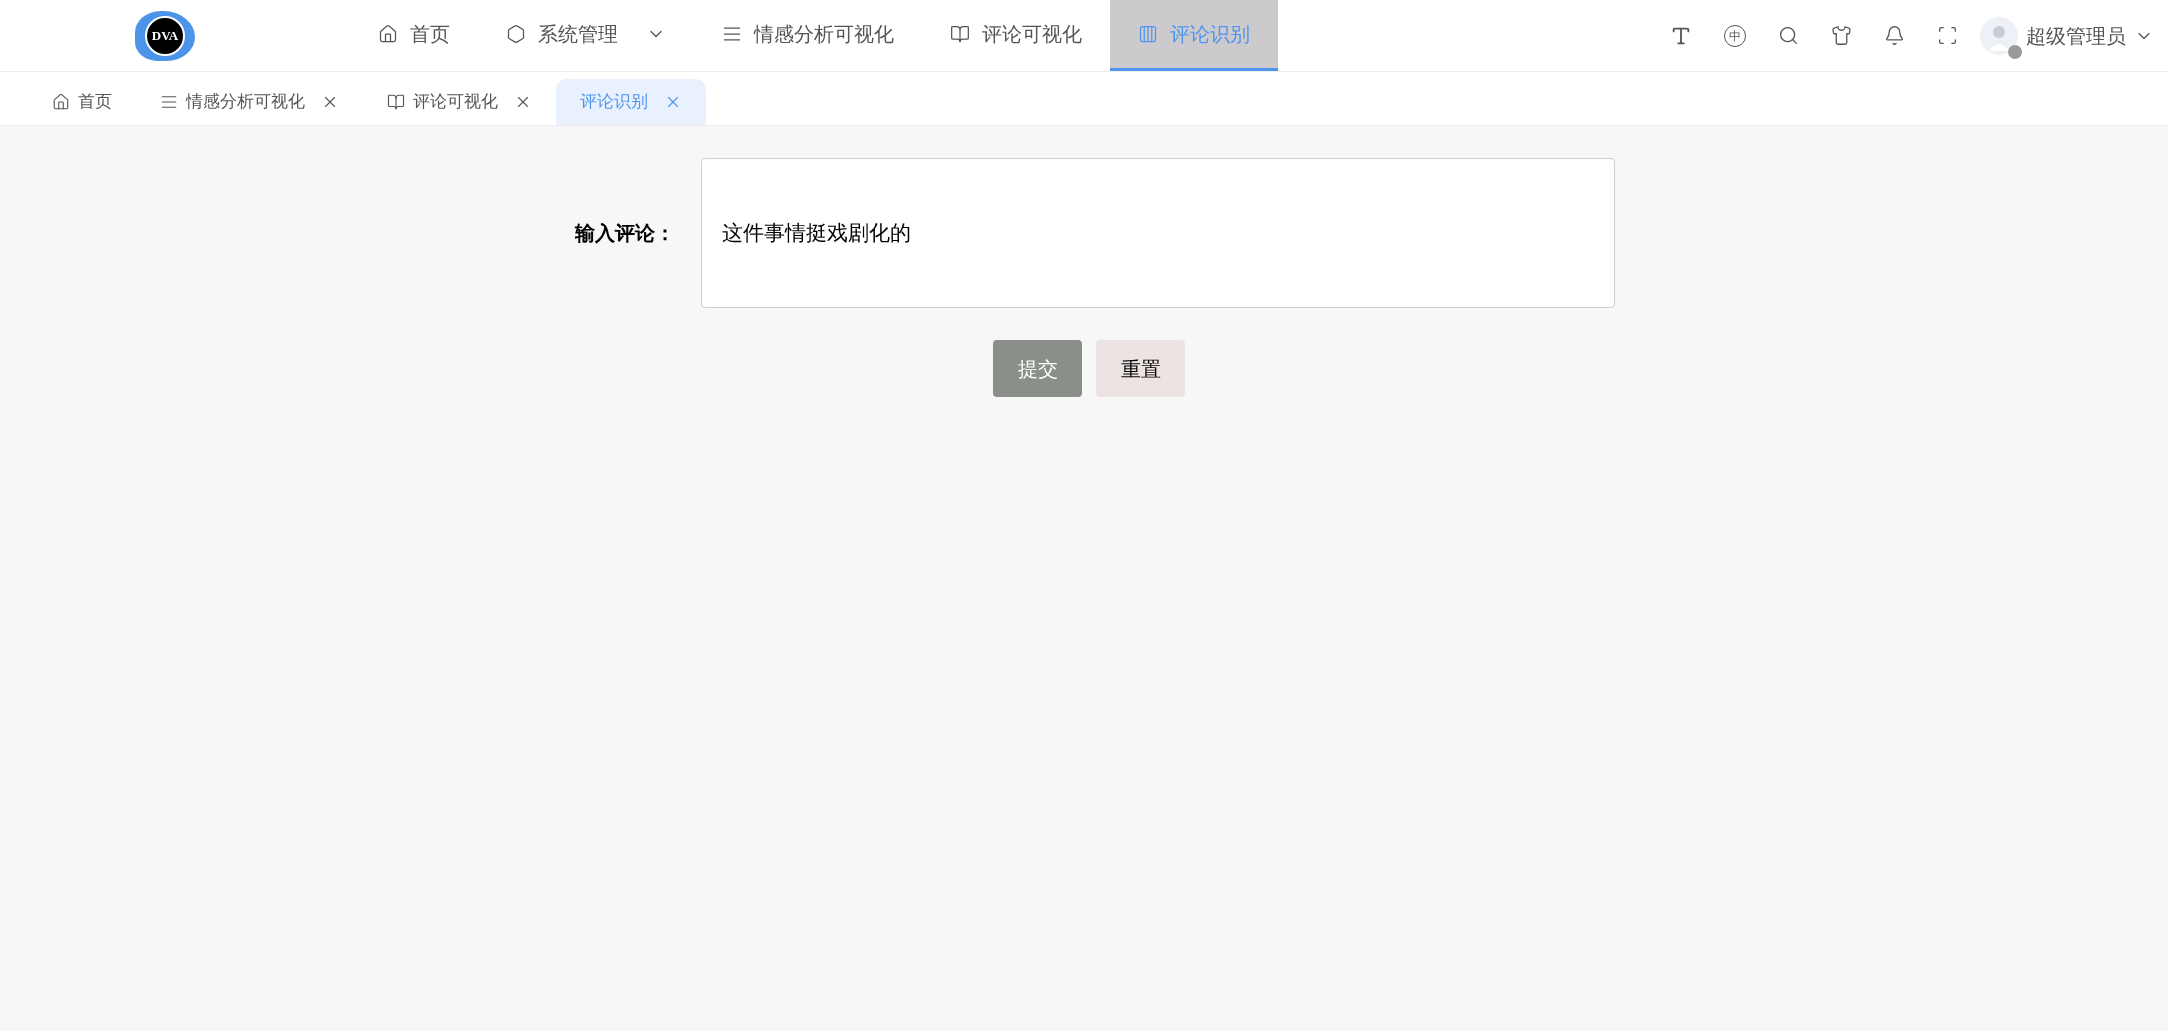 This screenshot has height=1031, width=2168. Describe the element at coordinates (1841, 35) in the screenshot. I see `shirt-icon` at that location.